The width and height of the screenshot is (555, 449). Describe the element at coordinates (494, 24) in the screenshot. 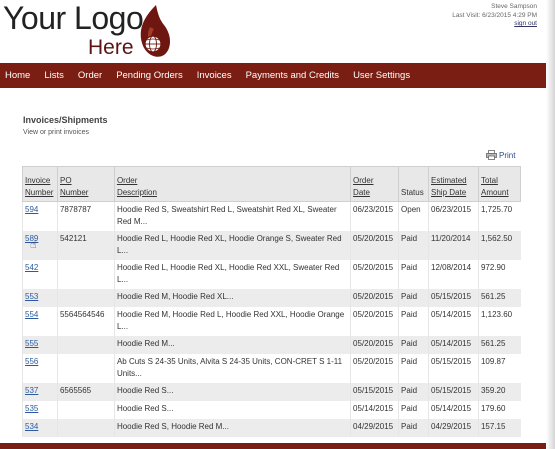

I see `sign-out-link: sign out` at that location.